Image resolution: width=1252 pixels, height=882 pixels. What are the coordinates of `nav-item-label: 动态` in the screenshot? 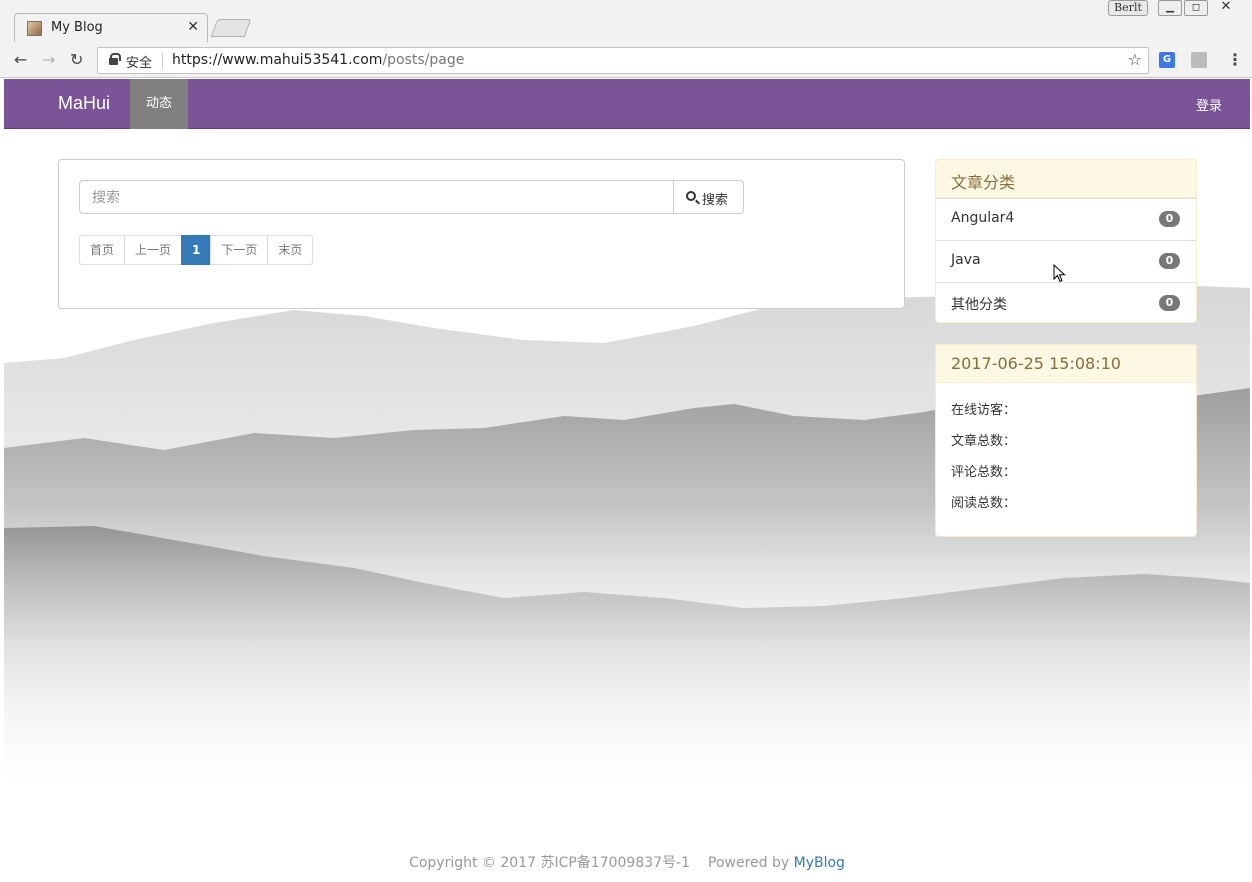 It's located at (158, 103).